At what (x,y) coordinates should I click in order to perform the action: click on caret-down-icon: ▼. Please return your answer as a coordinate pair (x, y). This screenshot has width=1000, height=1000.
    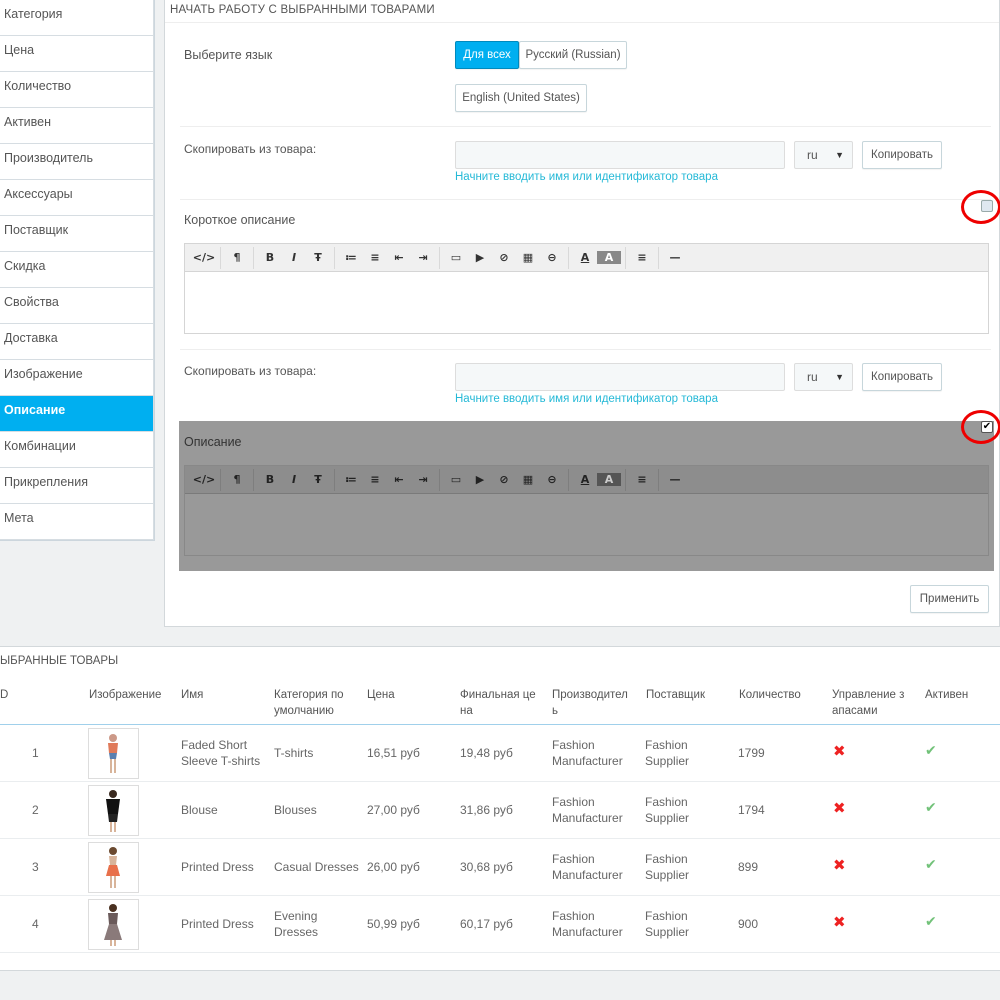
    Looking at the image, I should click on (839, 377).